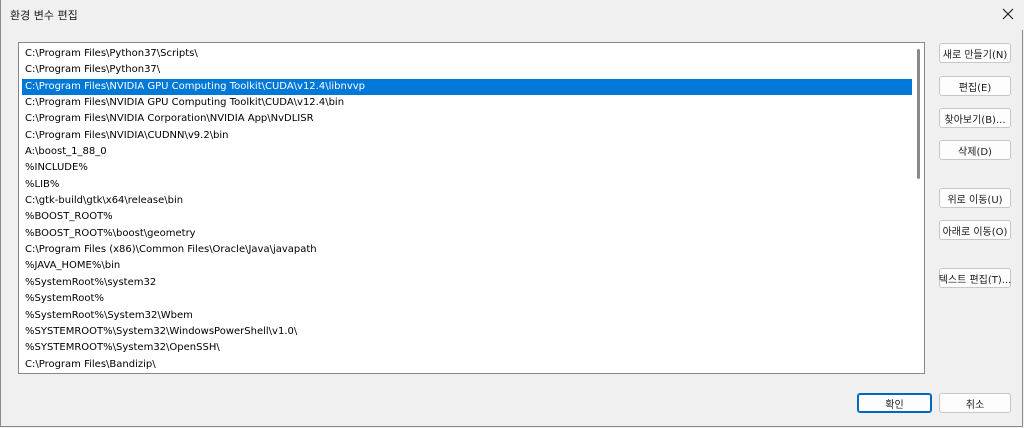  Describe the element at coordinates (467, 136) in the screenshot. I see `list-item: C:\Program Files\NVIDIA\CUDNN\v9.2\bin` at that location.